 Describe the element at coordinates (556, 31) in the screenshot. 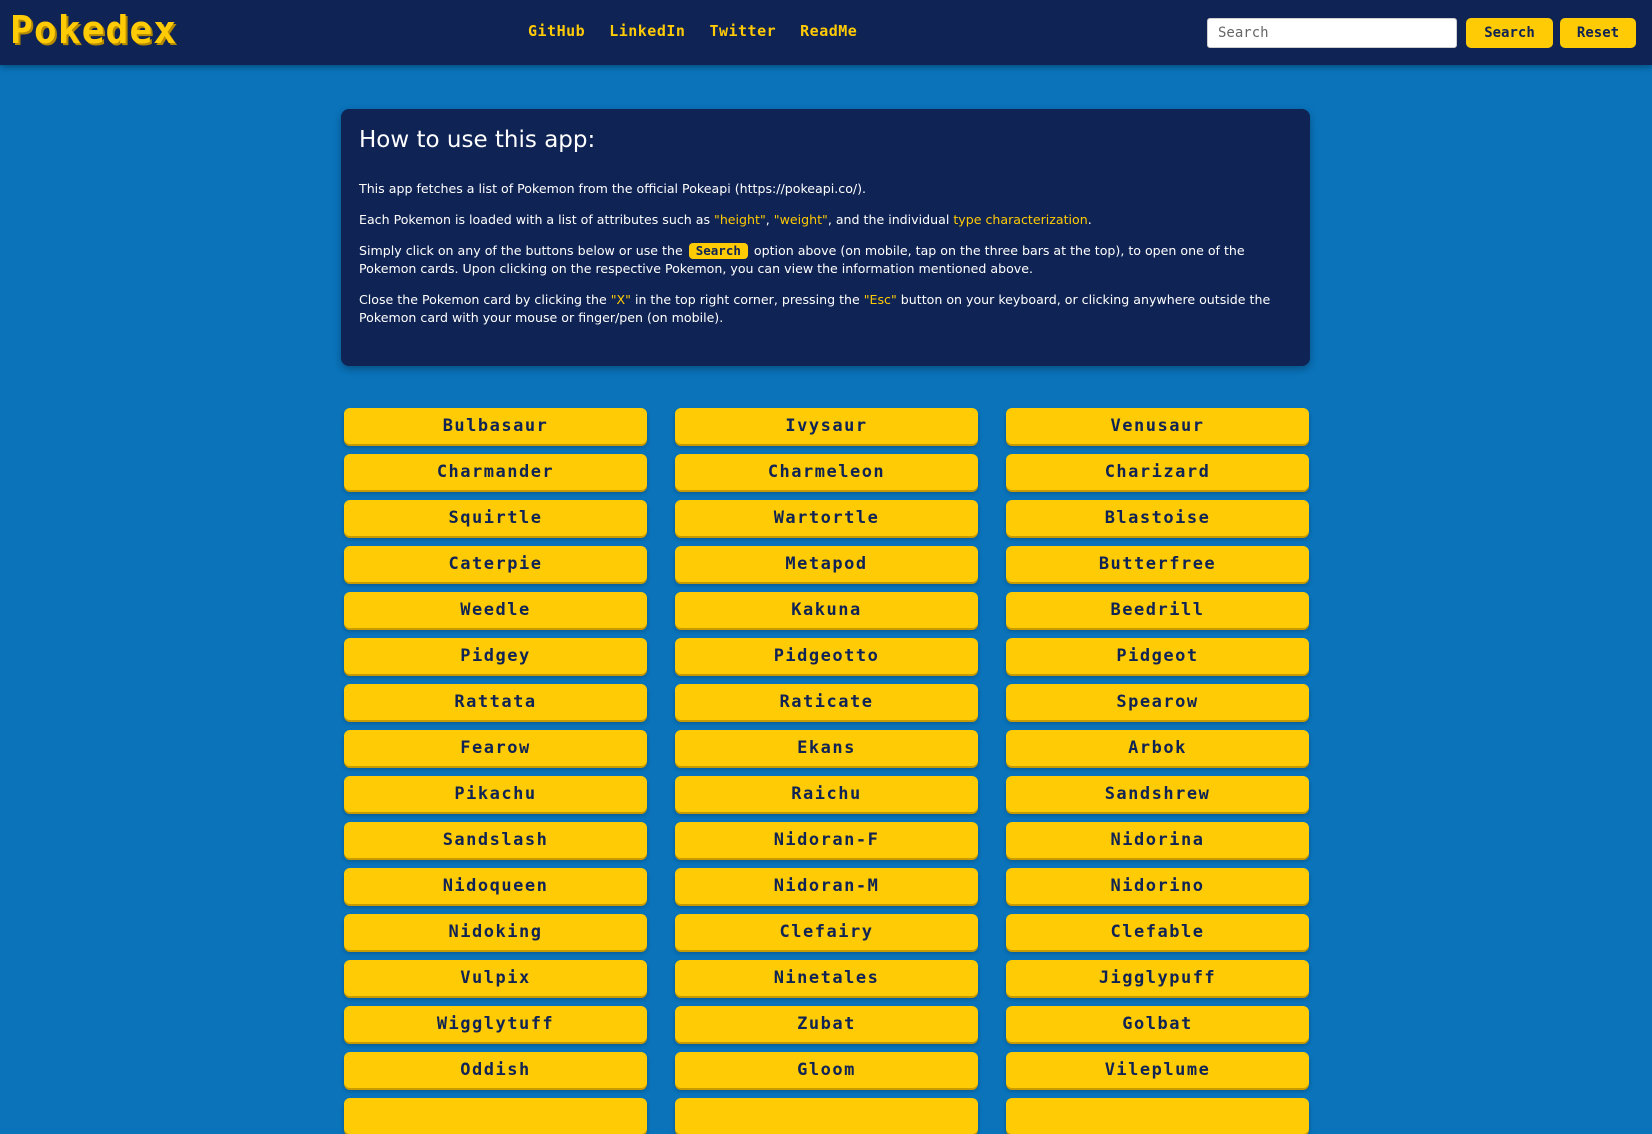

I see `nav-link-github: GitHub` at that location.